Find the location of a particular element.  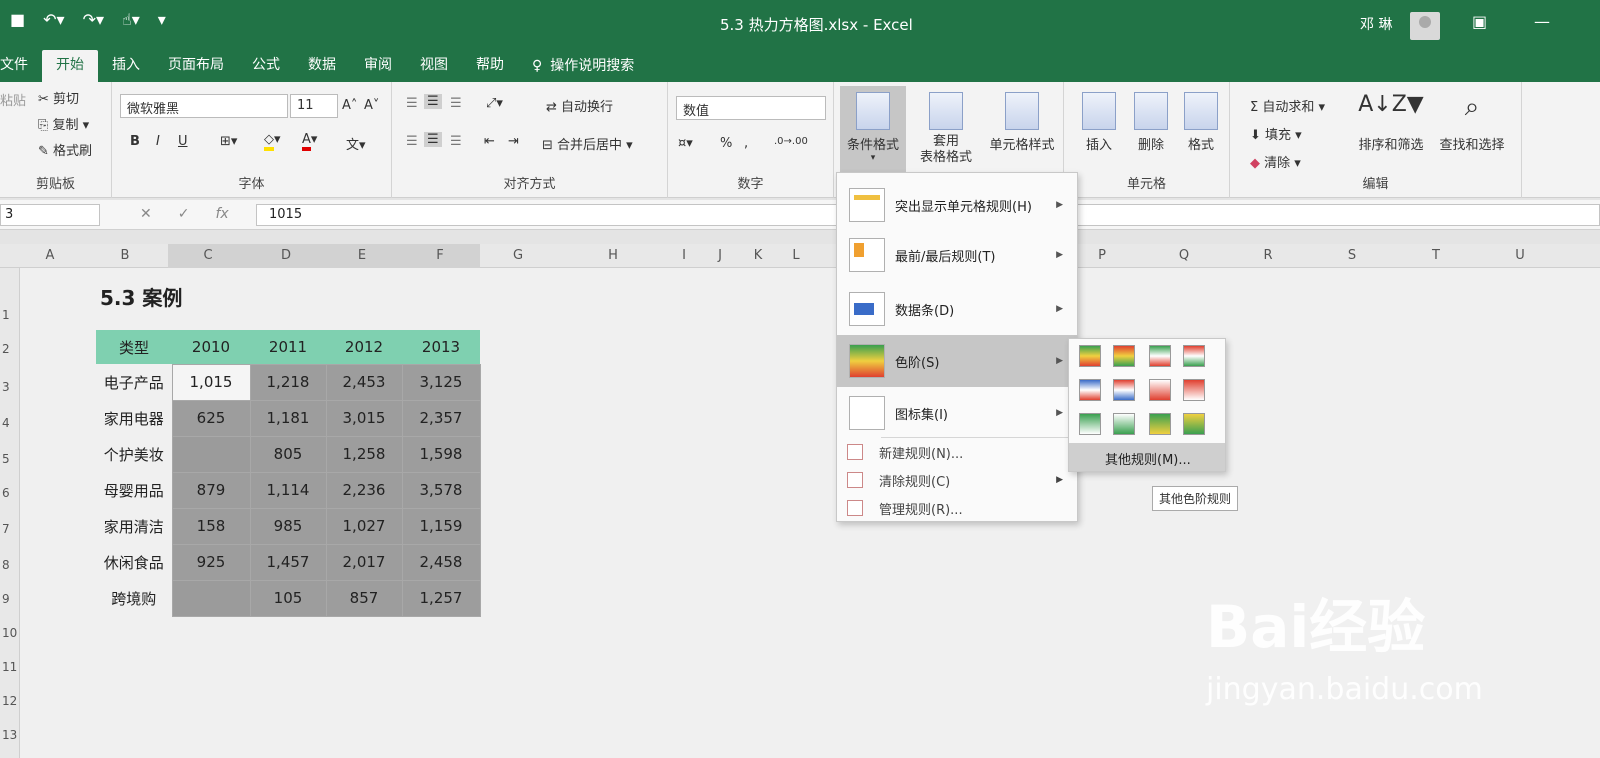

align-middle-icon: ☰ is located at coordinates (433, 101).